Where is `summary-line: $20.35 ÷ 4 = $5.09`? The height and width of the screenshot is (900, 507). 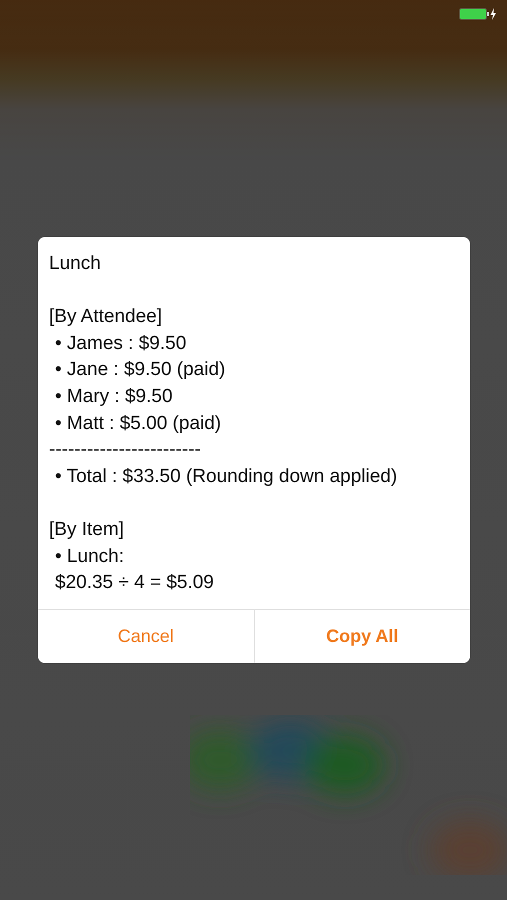
summary-line: $20.35 ÷ 4 = $5.09 is located at coordinates (134, 583).